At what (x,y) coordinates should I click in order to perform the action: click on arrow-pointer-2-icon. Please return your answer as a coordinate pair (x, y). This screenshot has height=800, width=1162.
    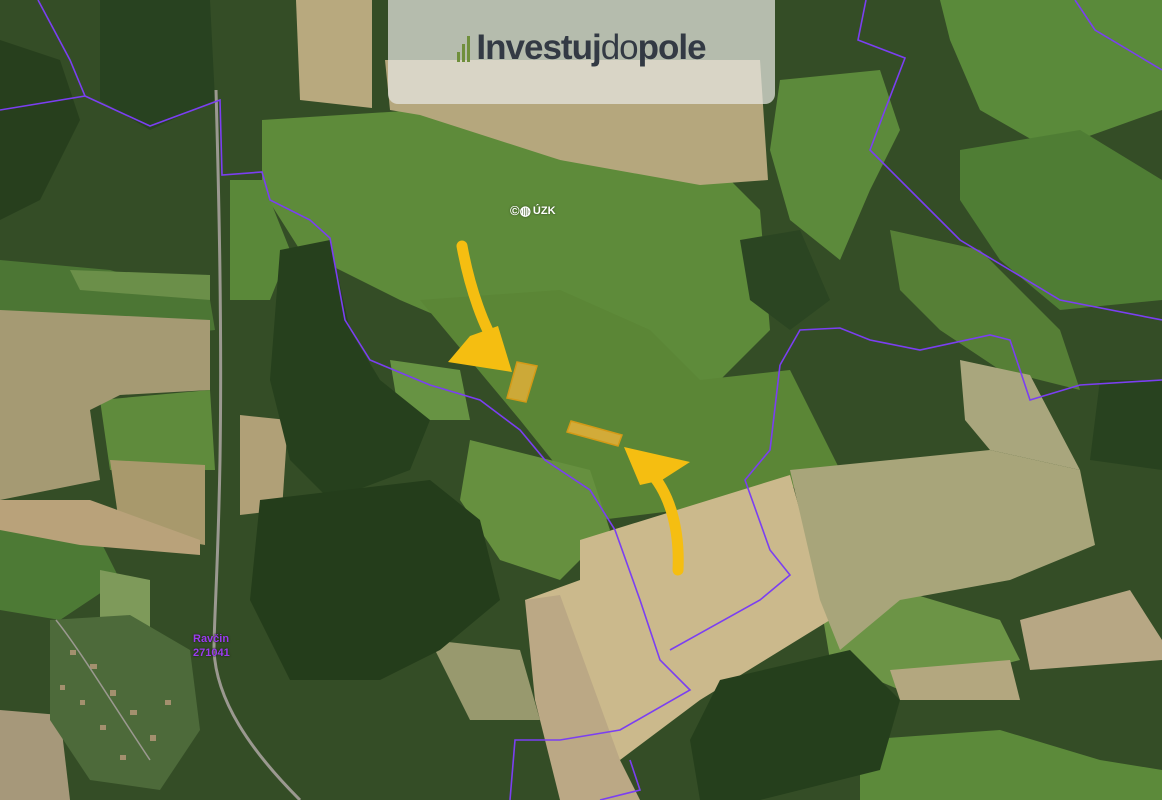
    Looking at the image, I should click on (657, 511).